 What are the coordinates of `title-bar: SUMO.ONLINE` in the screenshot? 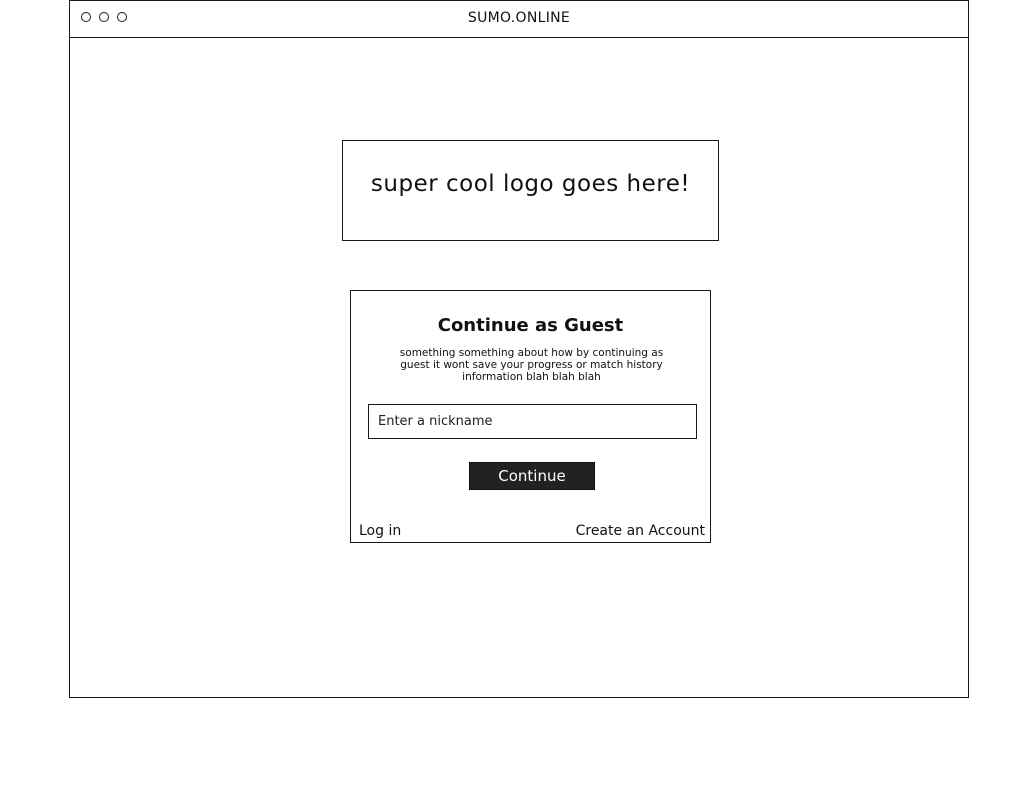 It's located at (519, 19).